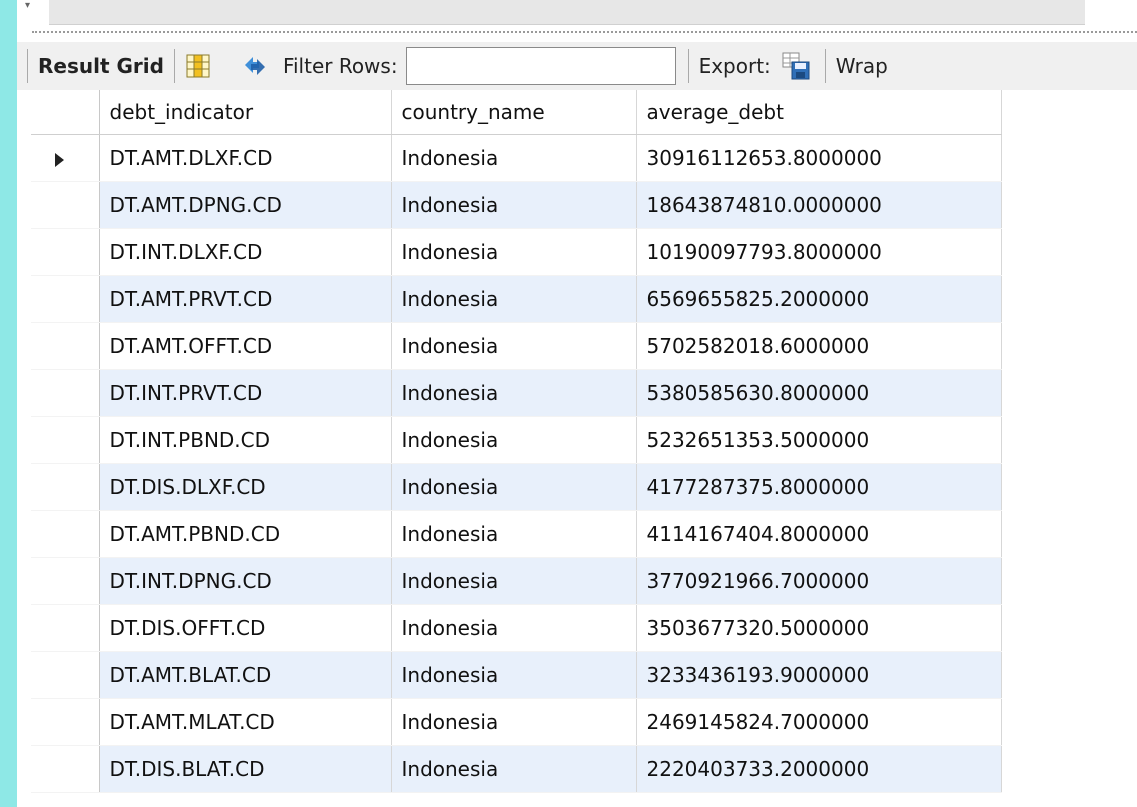 This screenshot has width=1137, height=807. I want to click on grid-layout-icon, so click(198, 66).